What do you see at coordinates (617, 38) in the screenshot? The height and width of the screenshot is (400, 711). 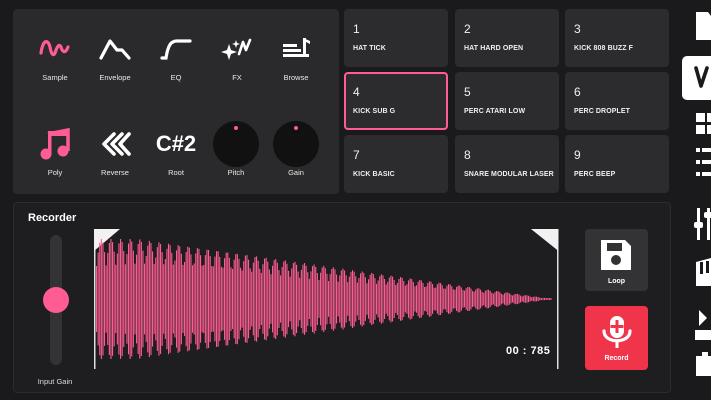 I see `pad-3: 3 KICK 808 BUZZ F` at bounding box center [617, 38].